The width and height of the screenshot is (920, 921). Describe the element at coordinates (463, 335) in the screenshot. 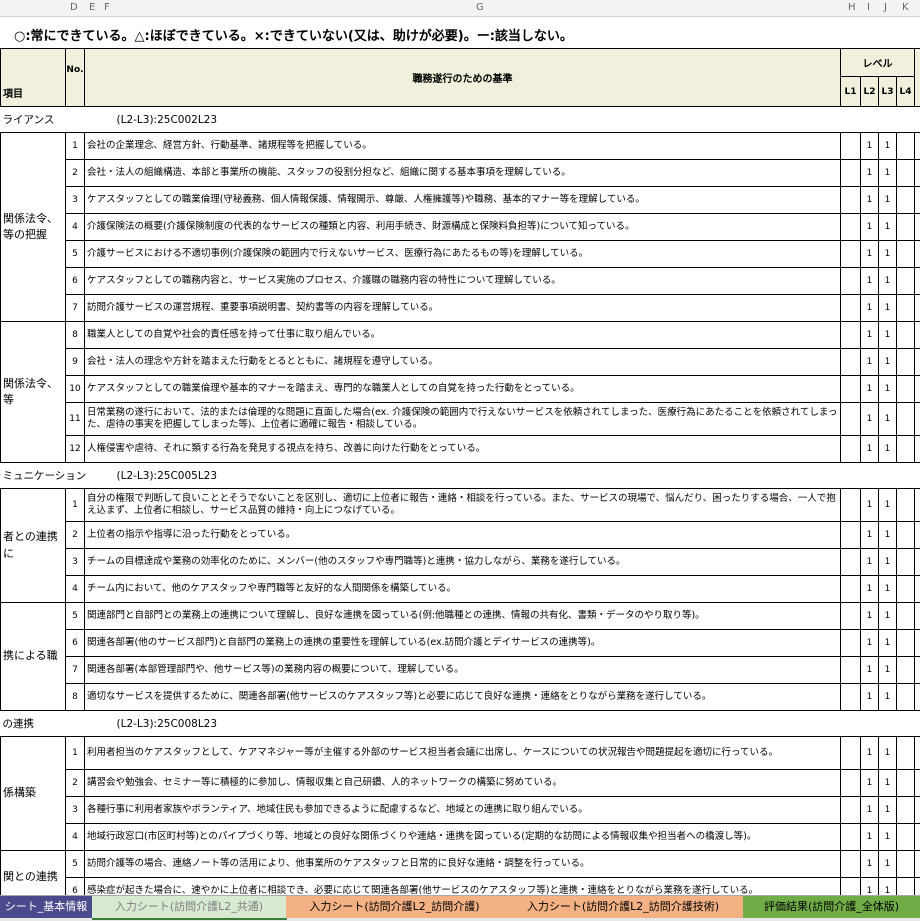

I see `criteria-text: 職業人としての自覚や社会的責任感を持って仕事に取り組んでいる。` at that location.